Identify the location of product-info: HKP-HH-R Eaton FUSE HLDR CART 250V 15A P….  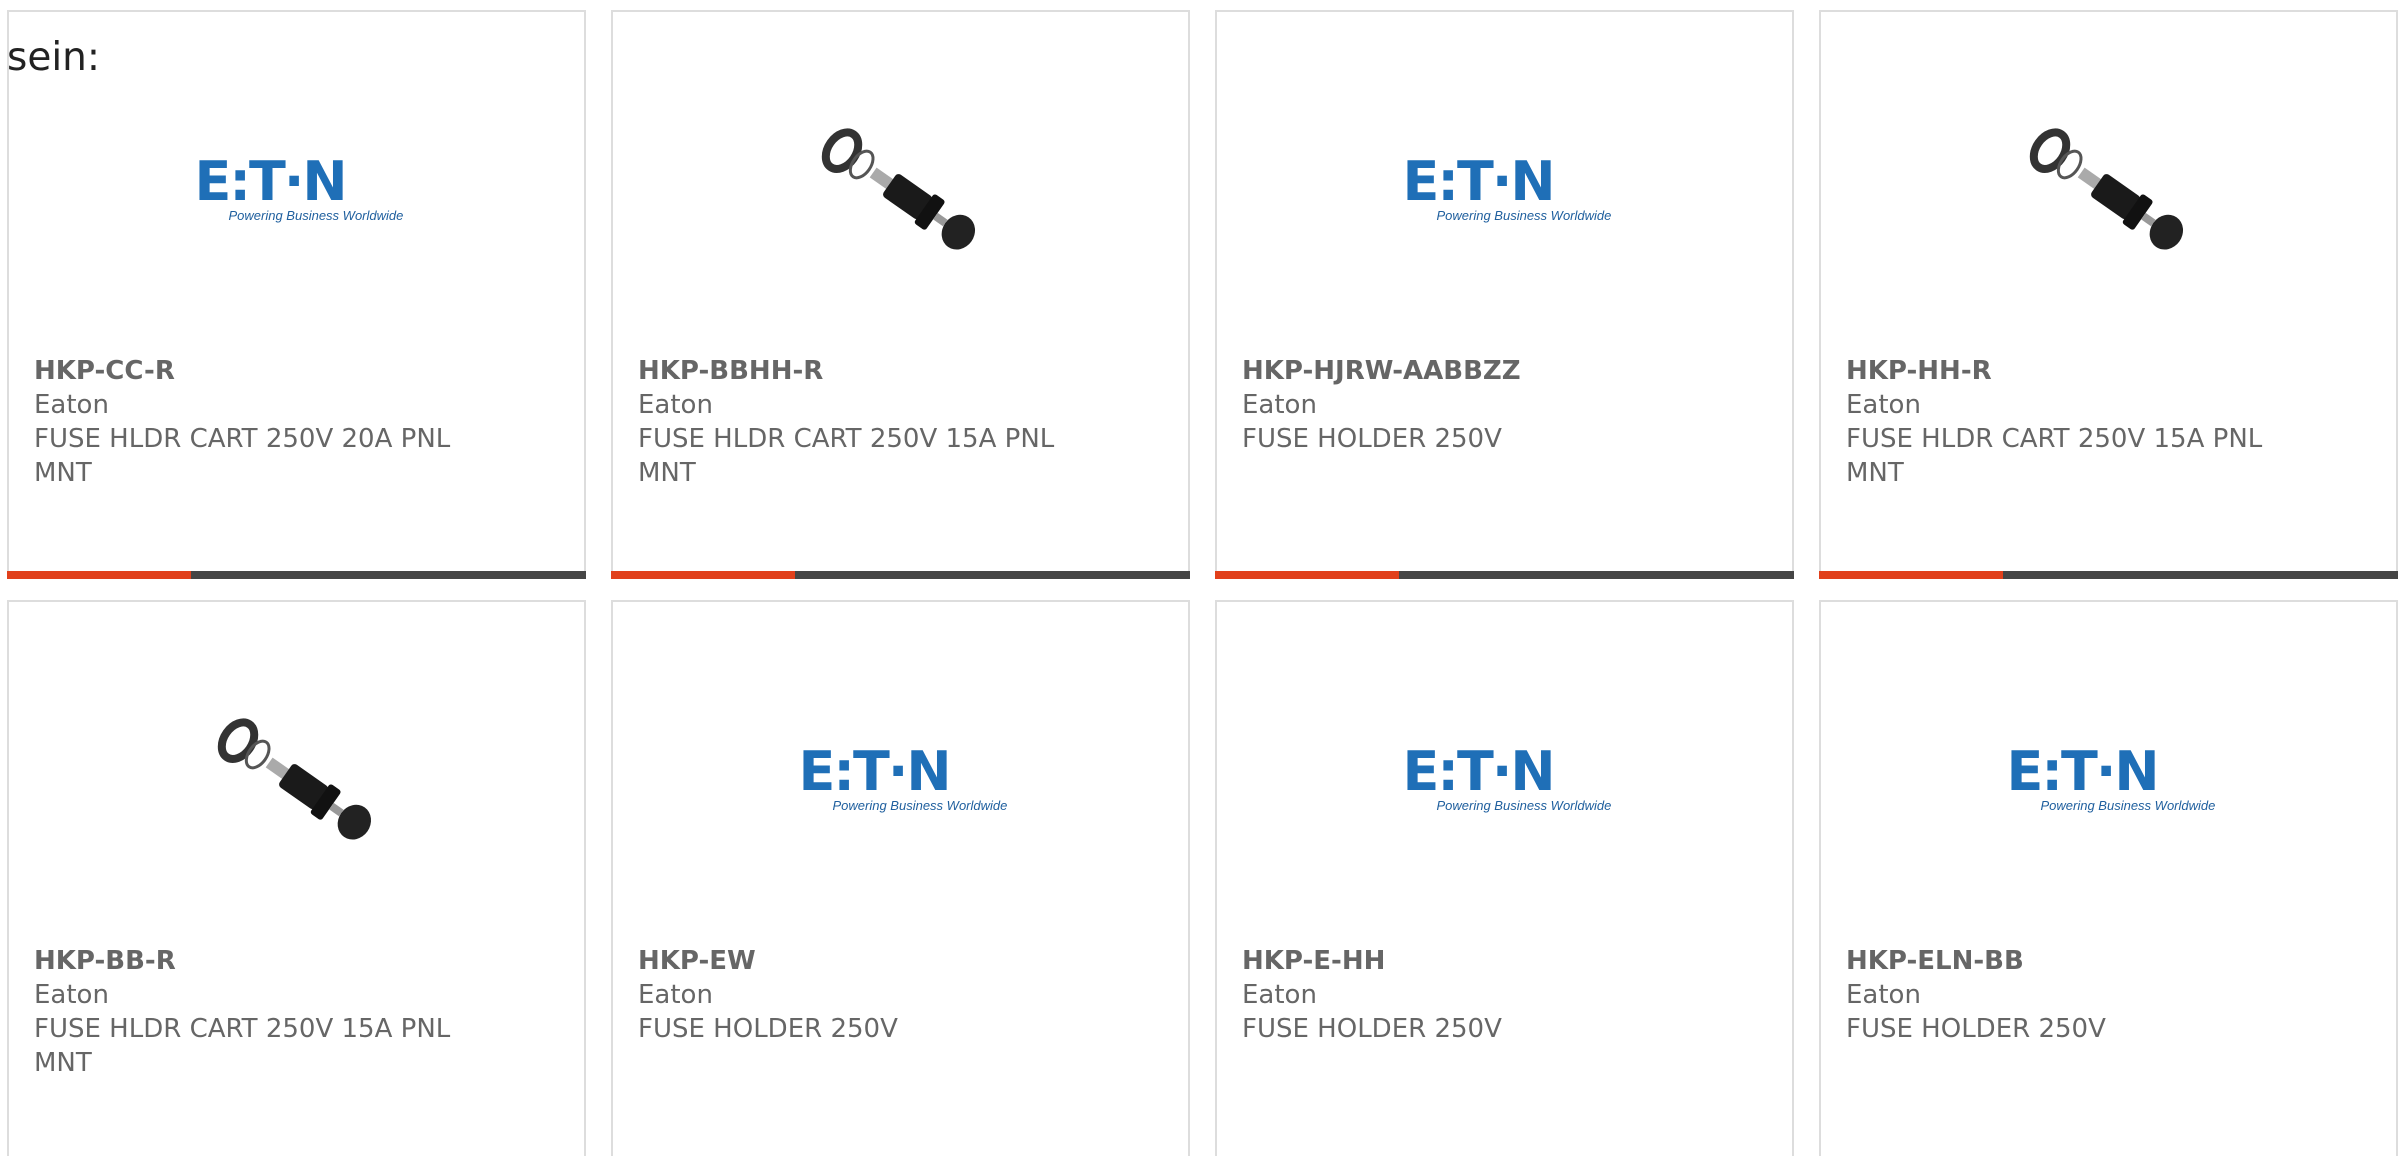
(2061, 422).